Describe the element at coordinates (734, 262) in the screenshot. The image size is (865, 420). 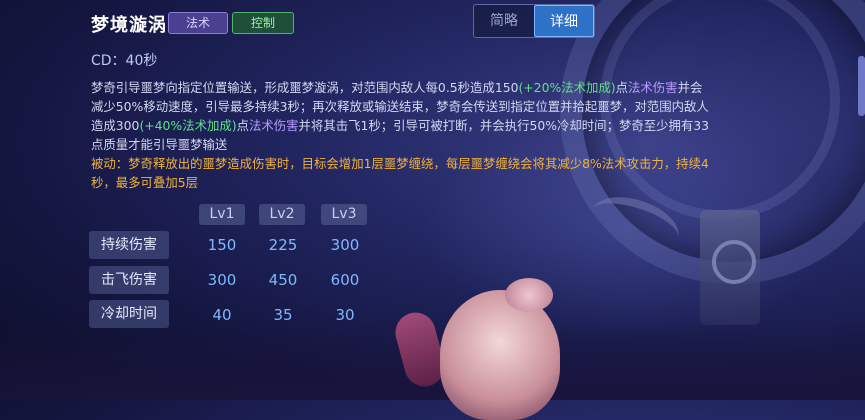
I see `background-pillar-emblem` at that location.